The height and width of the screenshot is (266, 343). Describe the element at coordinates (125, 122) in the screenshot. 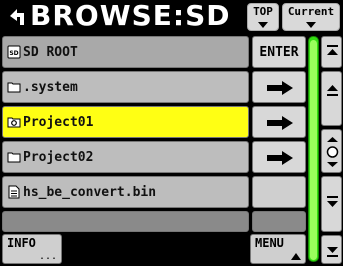

I see `list-item: Project01` at that location.